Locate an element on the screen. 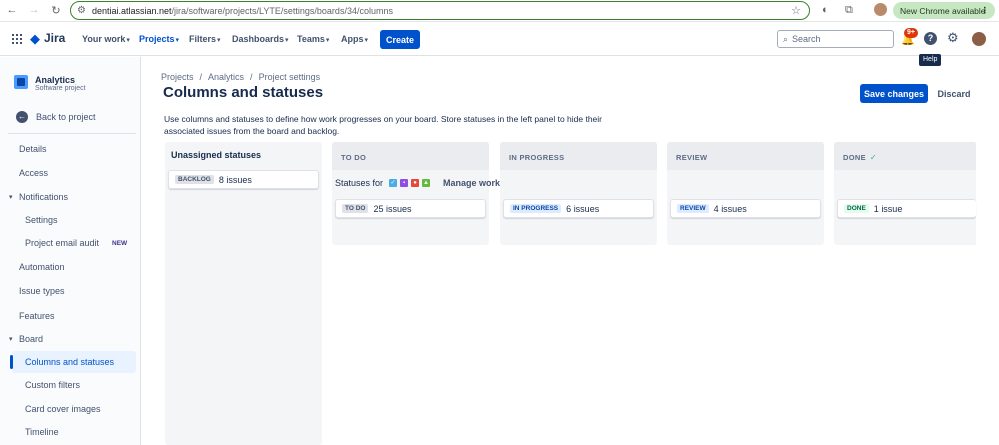  discard-button: Discard is located at coordinates (954, 93).